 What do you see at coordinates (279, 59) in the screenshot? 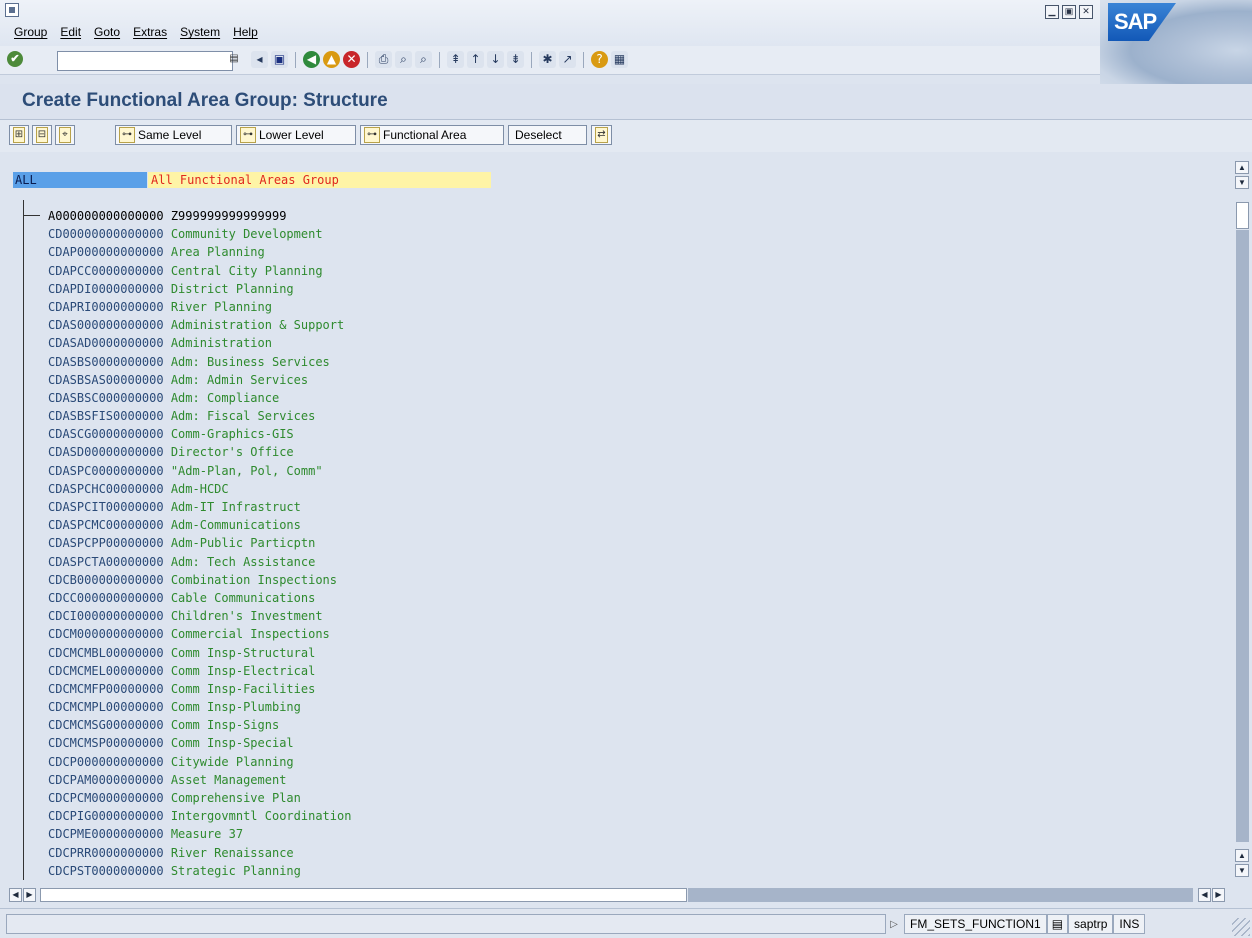
I see `save-icon: ▣` at bounding box center [279, 59].